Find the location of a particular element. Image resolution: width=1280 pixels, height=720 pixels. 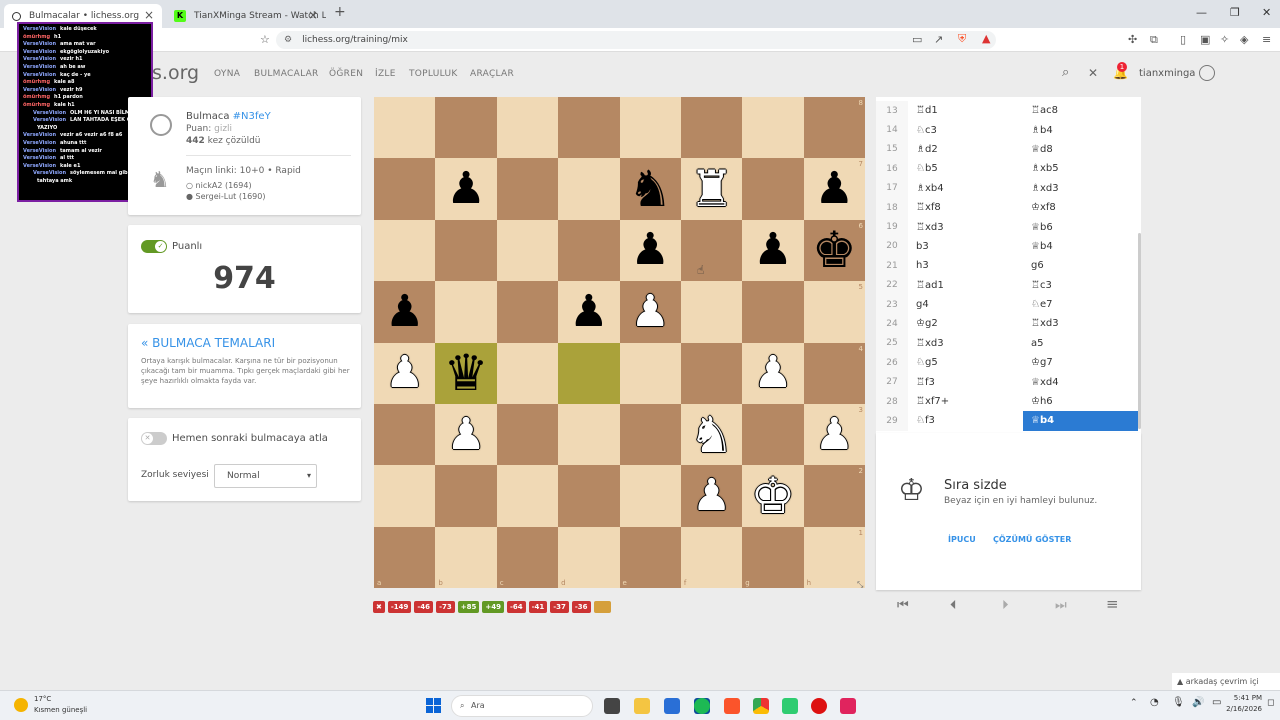

board-square-h4: 4 is located at coordinates (834, 373).